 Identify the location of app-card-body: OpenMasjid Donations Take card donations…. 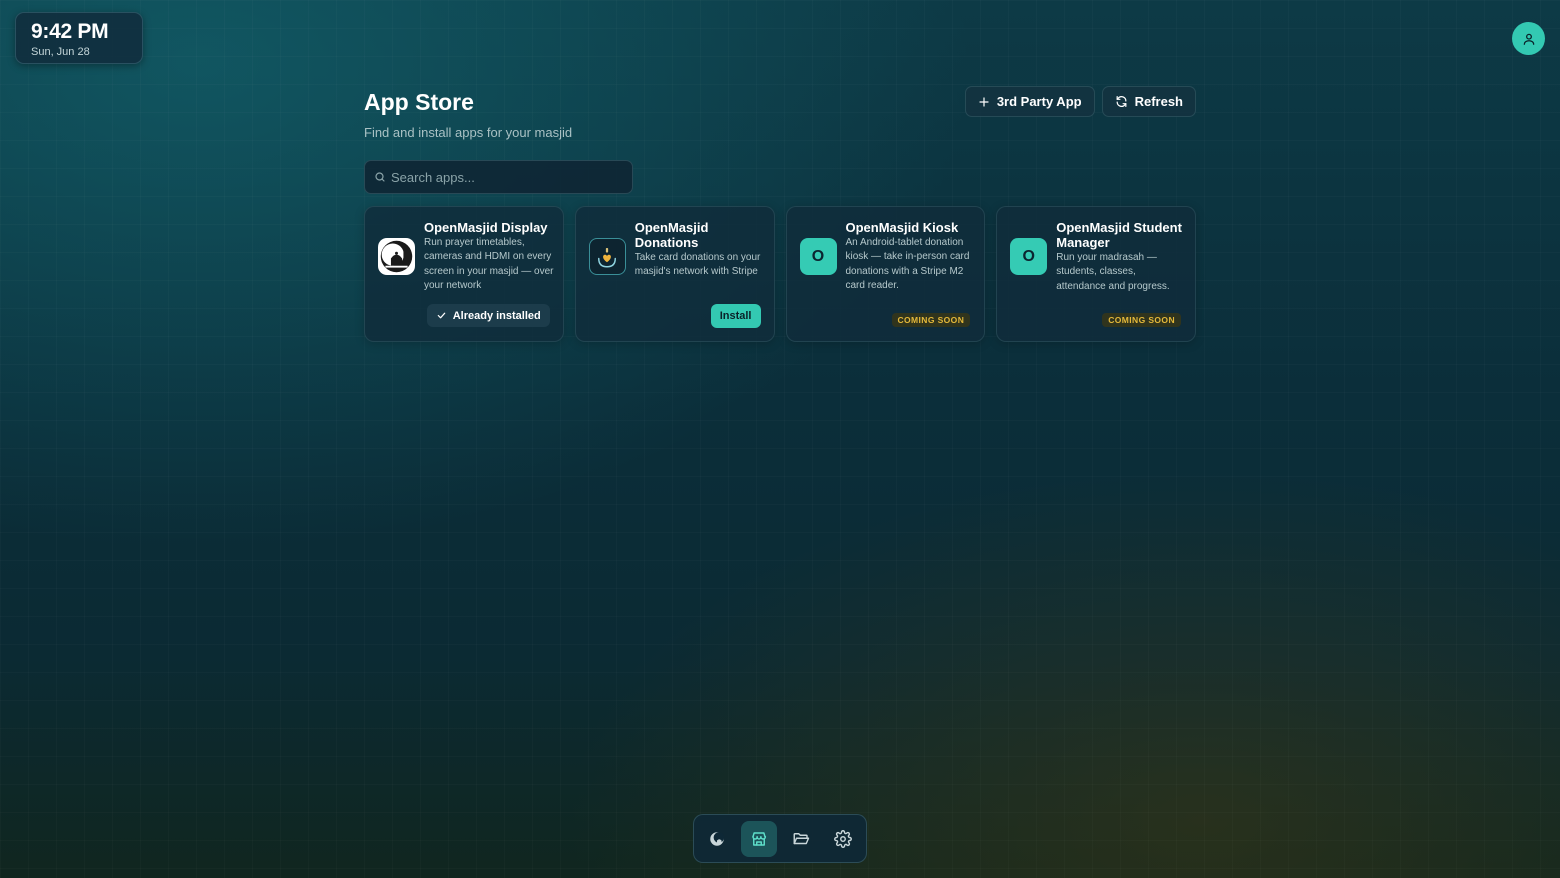
(700, 250).